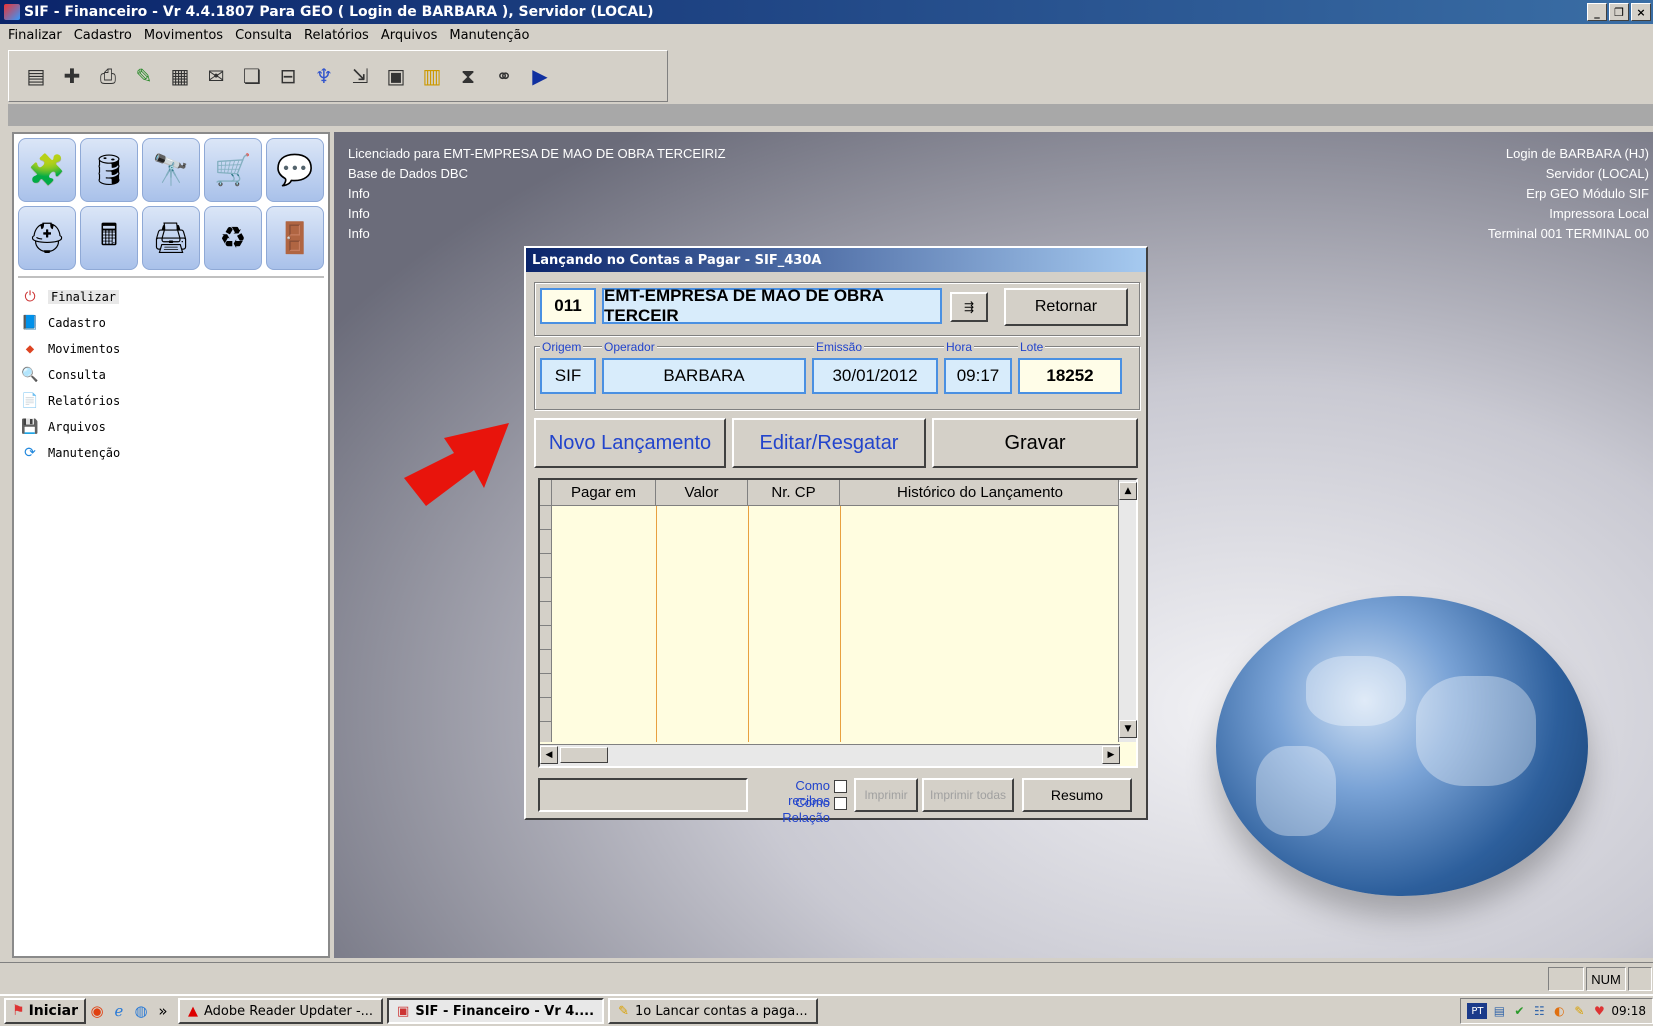 The width and height of the screenshot is (1653, 1026). I want to click on como-recibos-checkbox, so click(840, 786).